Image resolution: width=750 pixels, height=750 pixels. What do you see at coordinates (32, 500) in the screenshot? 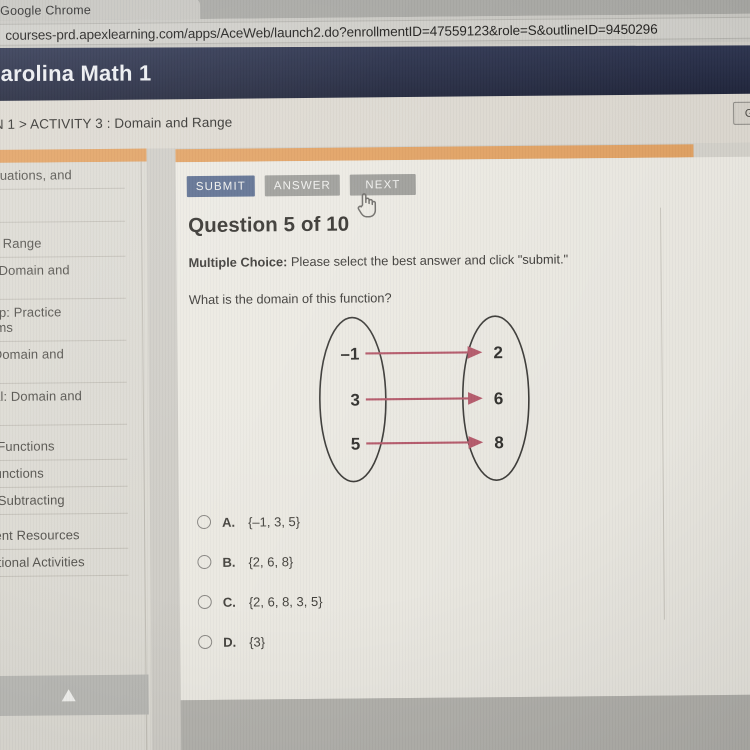
I see `sidebar-item-label: d Subtracting` at bounding box center [32, 500].